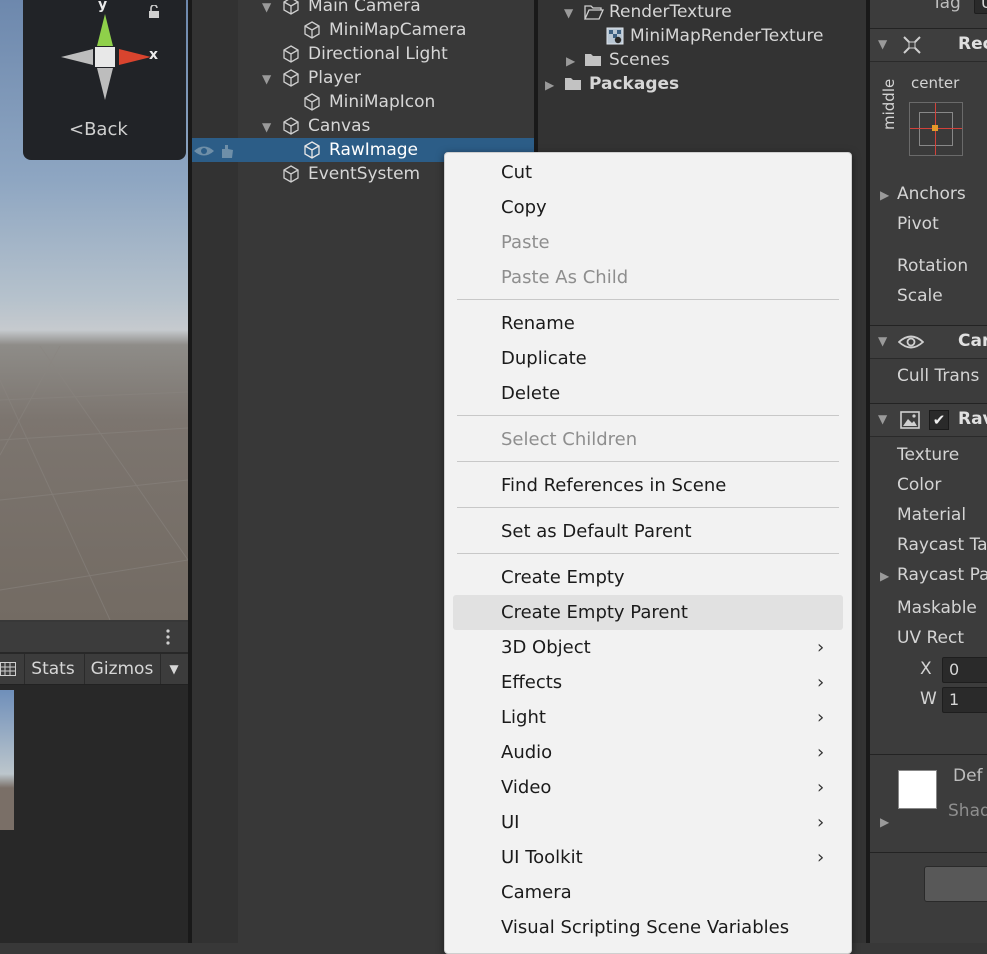  I want to click on gizmos-button: Gizmos, so click(121, 669).